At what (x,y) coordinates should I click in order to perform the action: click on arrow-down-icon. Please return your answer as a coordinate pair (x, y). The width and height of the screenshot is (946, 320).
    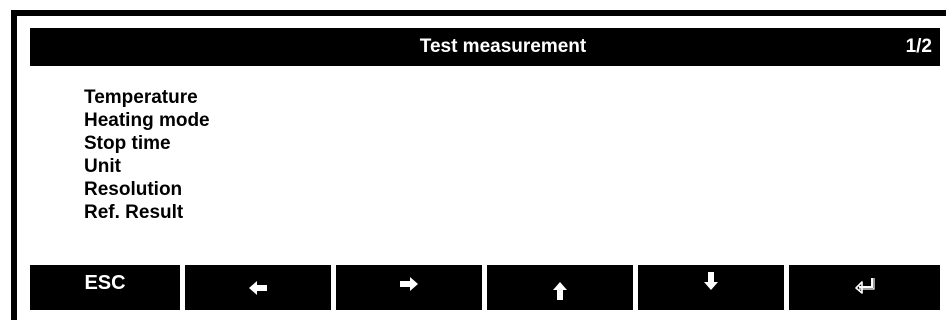
    Looking at the image, I should click on (711, 281).